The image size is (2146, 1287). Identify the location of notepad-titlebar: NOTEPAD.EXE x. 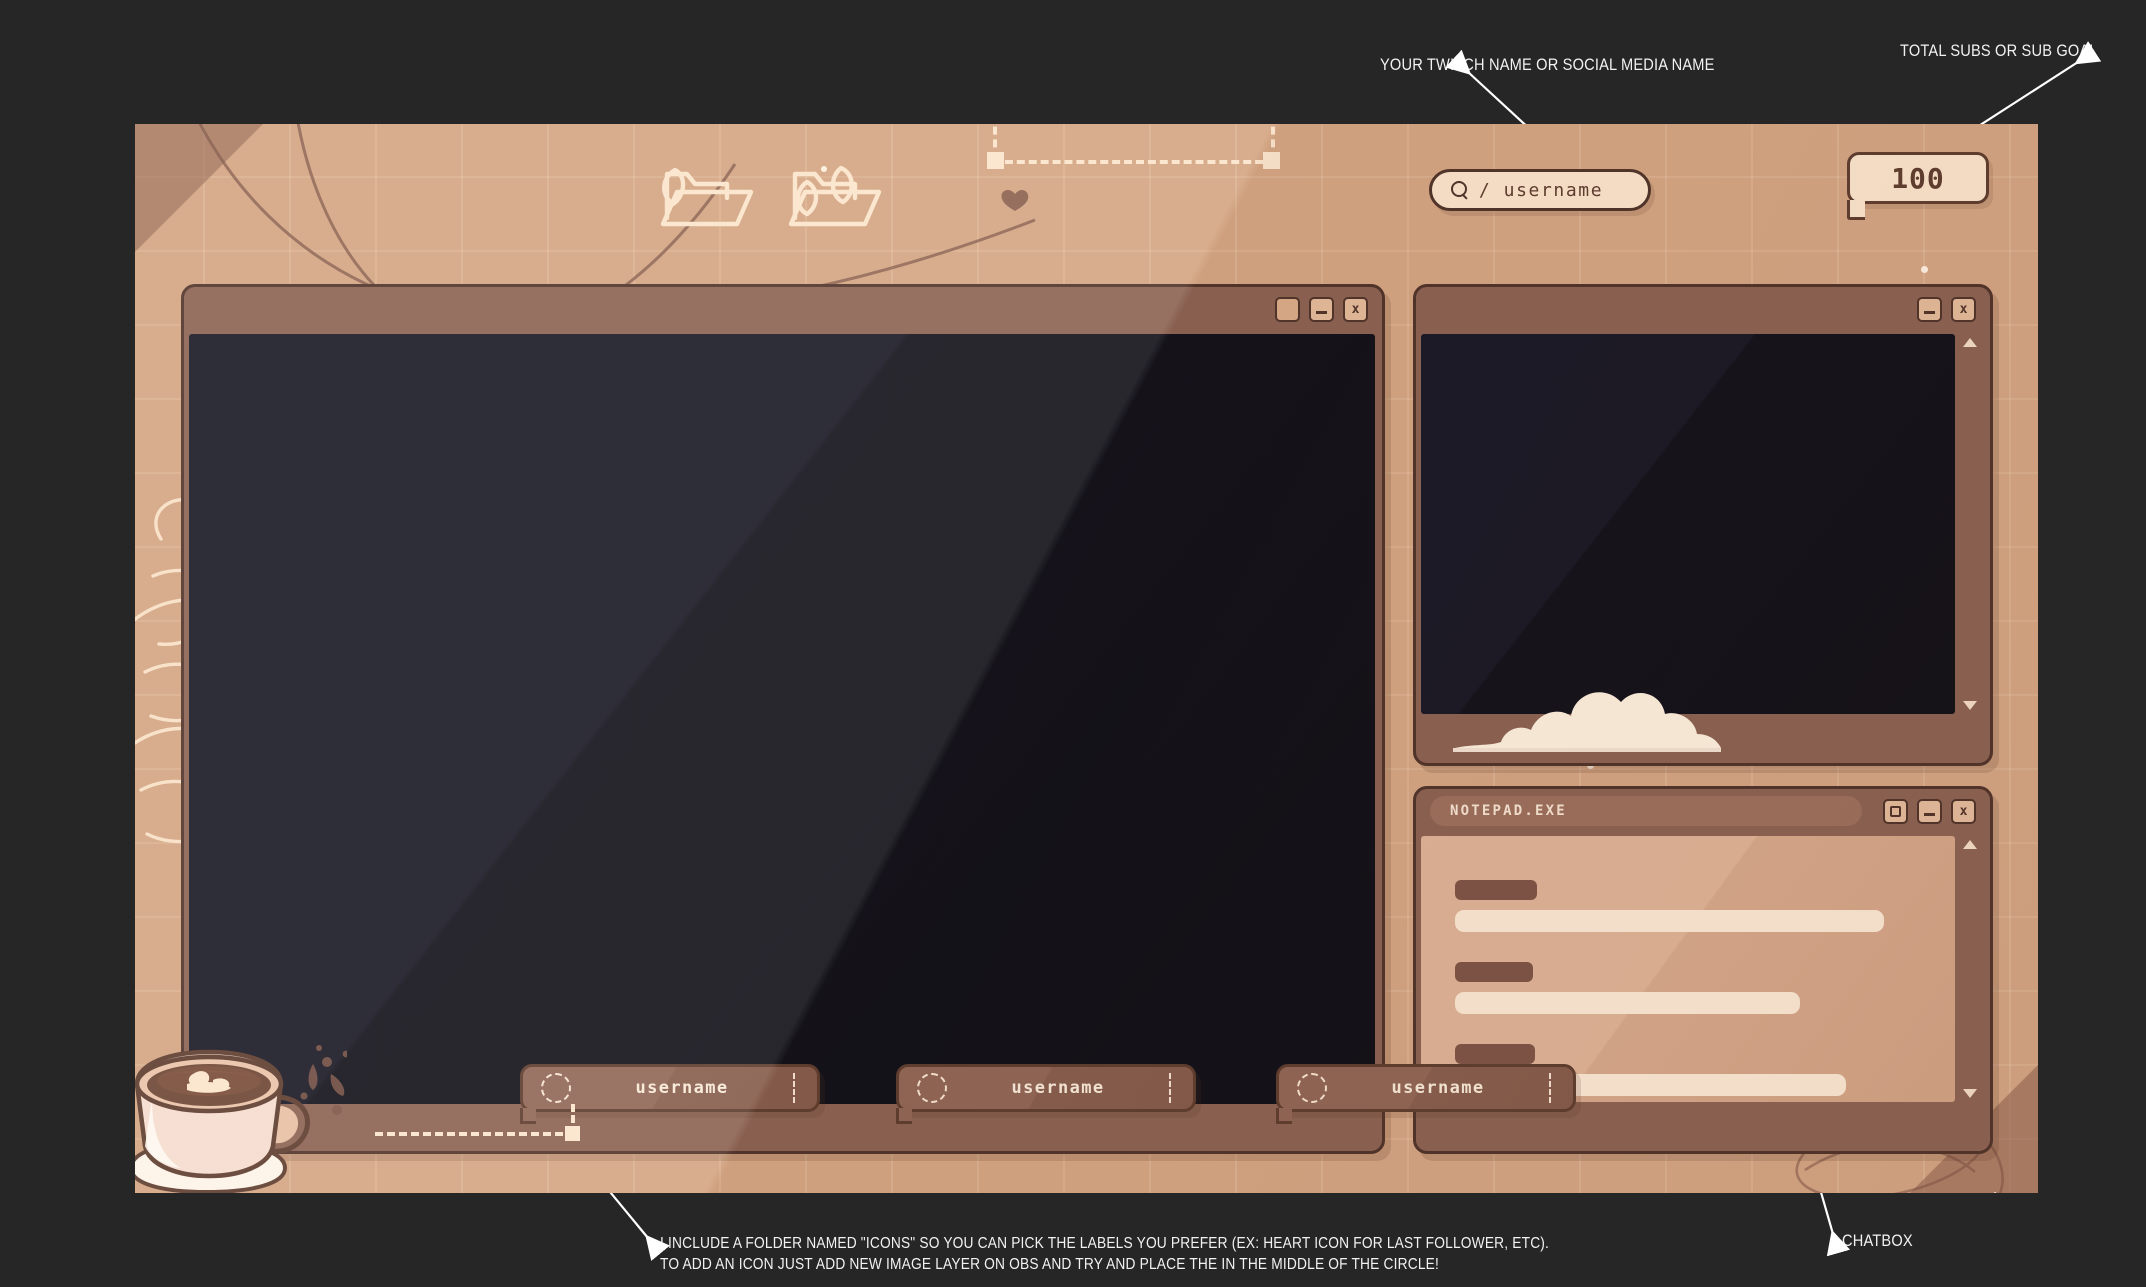
(1703, 811).